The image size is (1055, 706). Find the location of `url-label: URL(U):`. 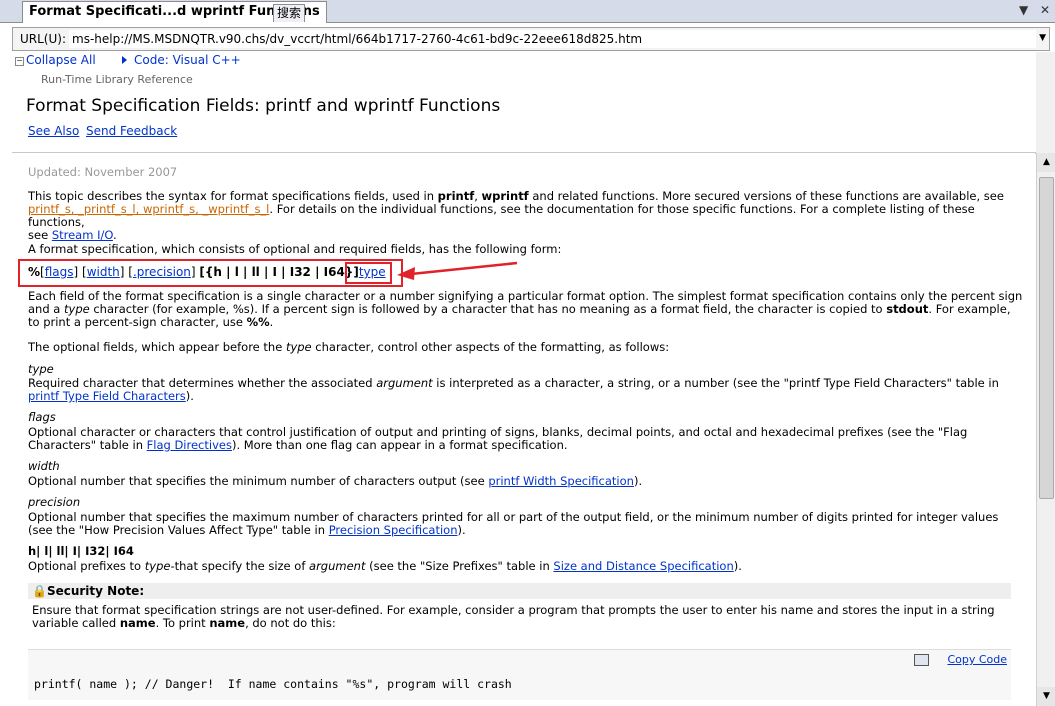

url-label: URL(U): is located at coordinates (43, 39).